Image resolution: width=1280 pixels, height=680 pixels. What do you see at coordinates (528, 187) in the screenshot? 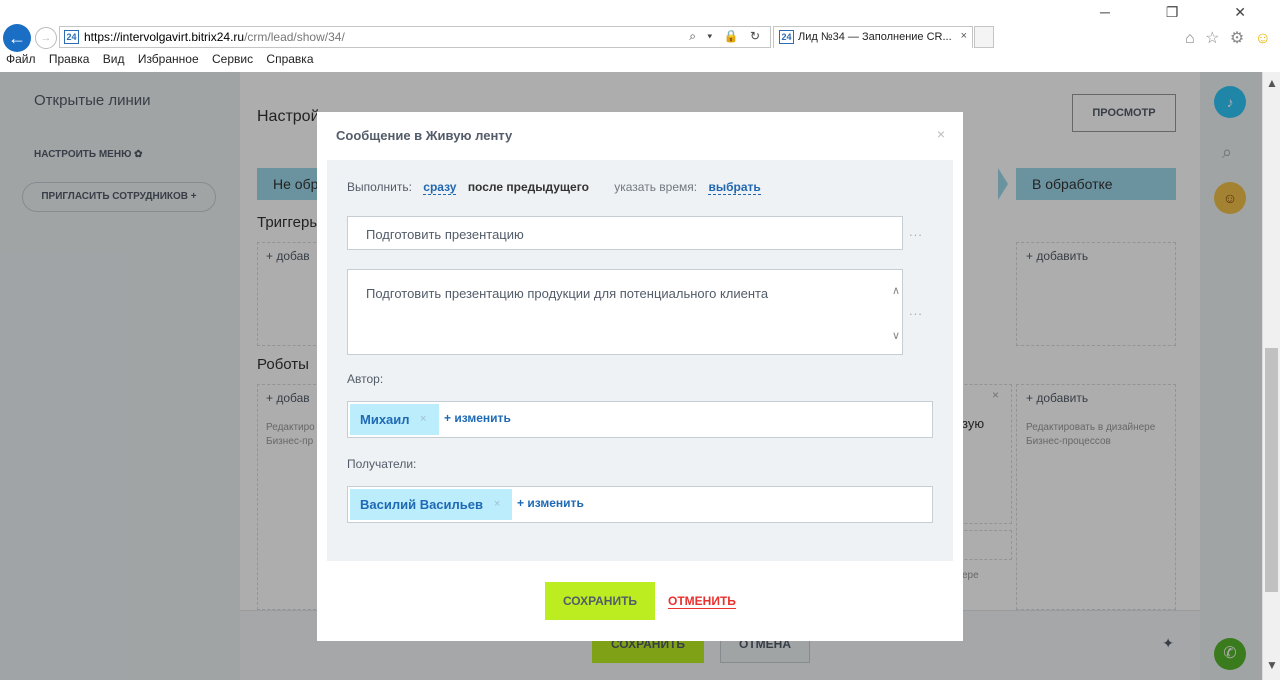
I see `execute-after-previous: после предыдущего` at bounding box center [528, 187].